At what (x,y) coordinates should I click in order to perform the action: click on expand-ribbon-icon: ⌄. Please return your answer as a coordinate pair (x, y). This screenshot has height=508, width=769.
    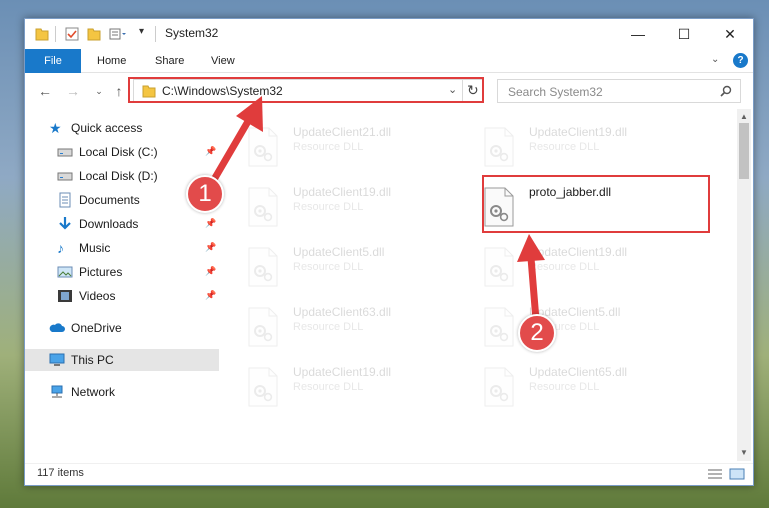
    Looking at the image, I should click on (715, 59).